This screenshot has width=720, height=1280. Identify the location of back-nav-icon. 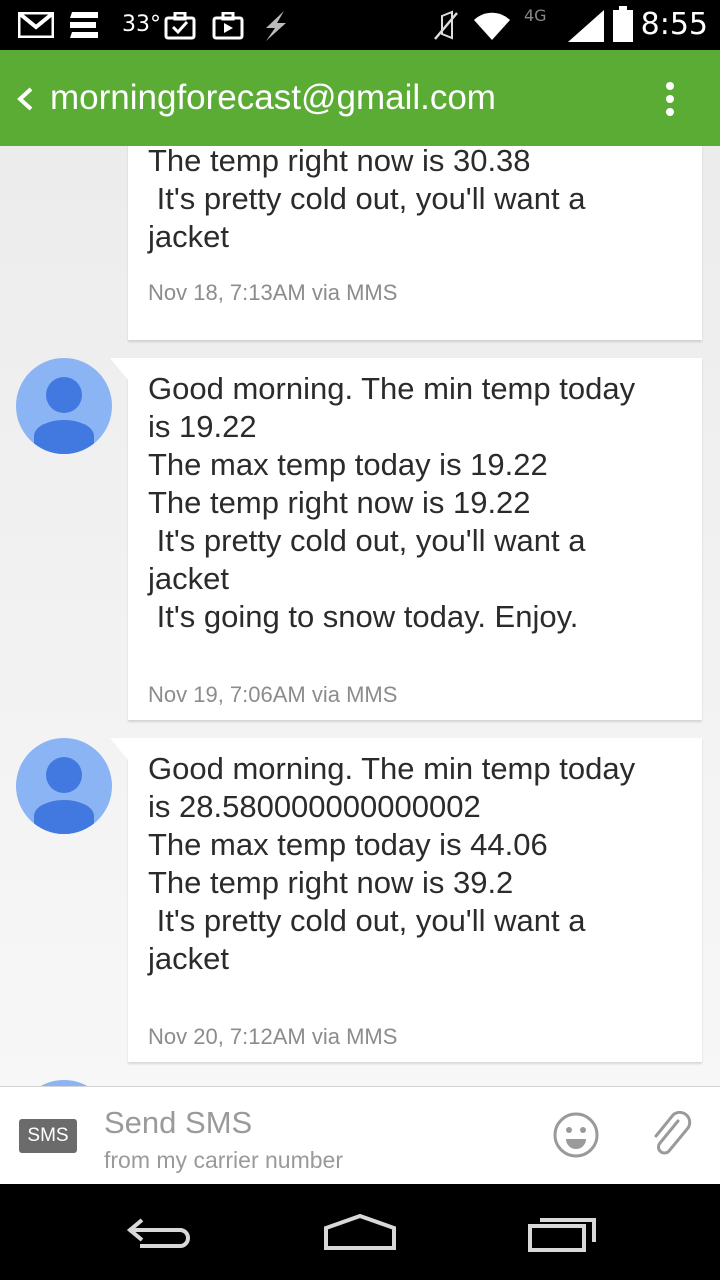
(162, 1232).